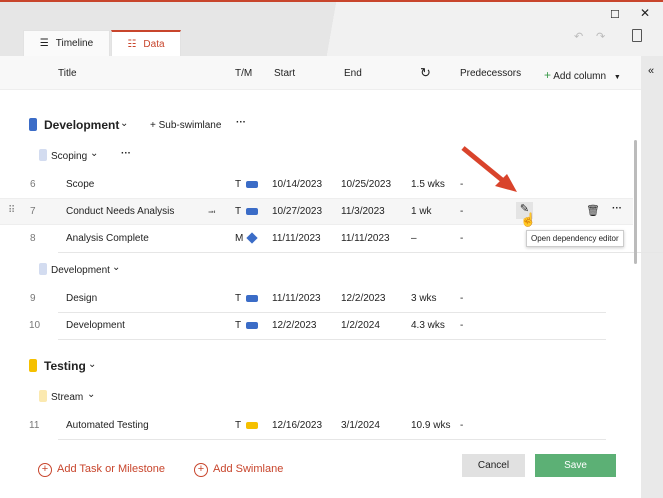 This screenshot has height=498, width=663. Describe the element at coordinates (493, 465) in the screenshot. I see `cancel-button: Cancel` at that location.